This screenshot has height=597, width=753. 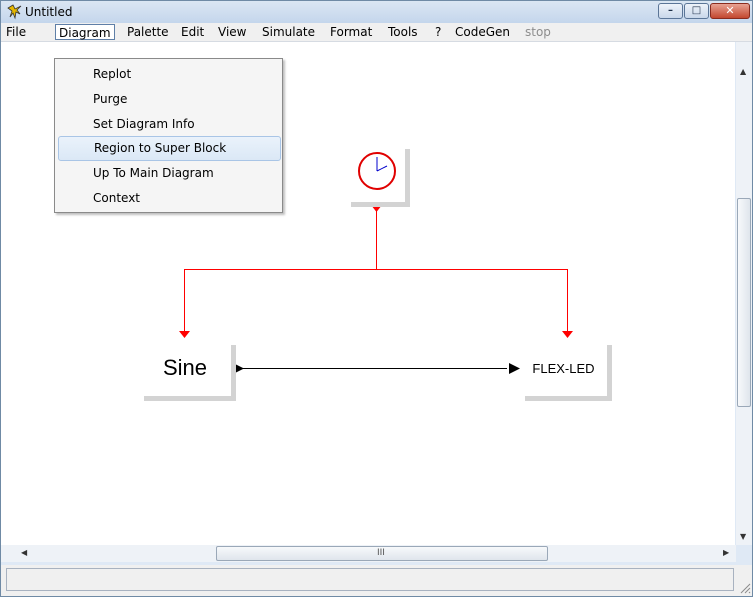 I want to click on scroll-up-icon: ▲, so click(x=743, y=72).